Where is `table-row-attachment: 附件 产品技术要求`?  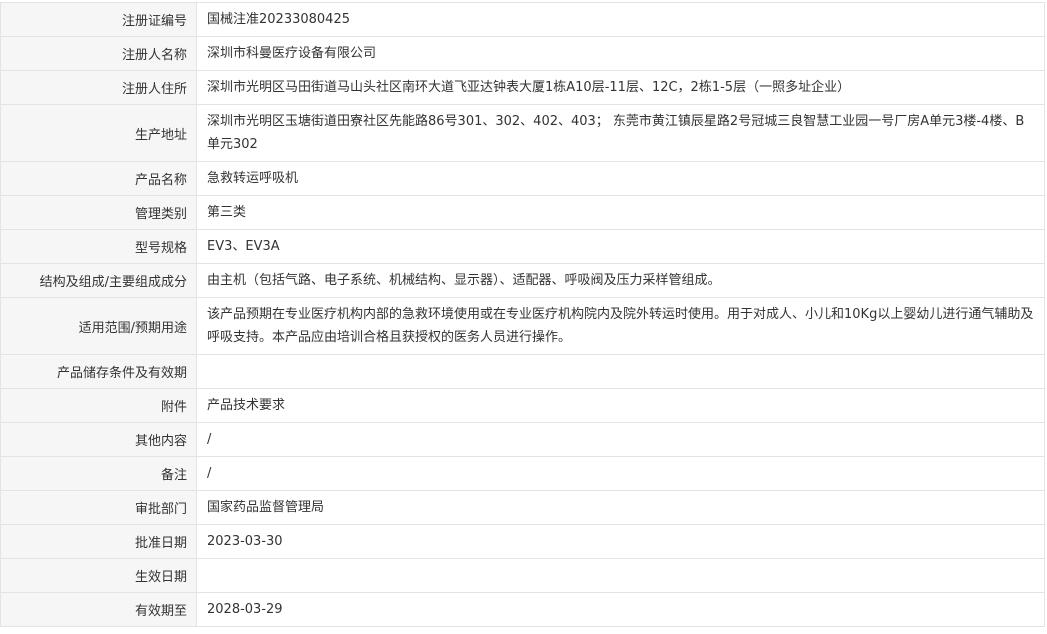 table-row-attachment: 附件 产品技术要求 is located at coordinates (522, 405).